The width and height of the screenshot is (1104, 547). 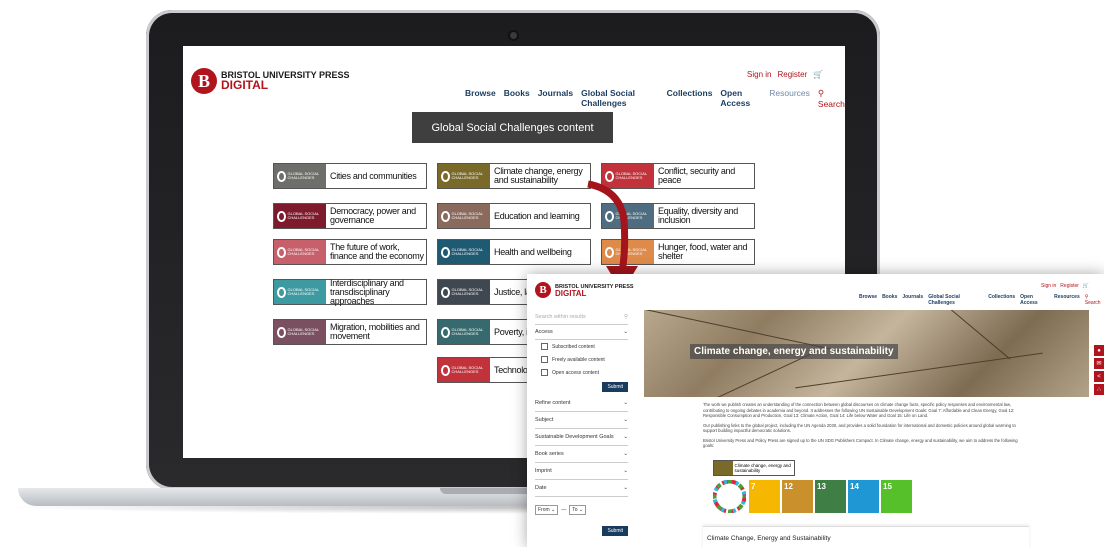 What do you see at coordinates (555, 98) in the screenshot?
I see `nav-journals: Journals` at bounding box center [555, 98].